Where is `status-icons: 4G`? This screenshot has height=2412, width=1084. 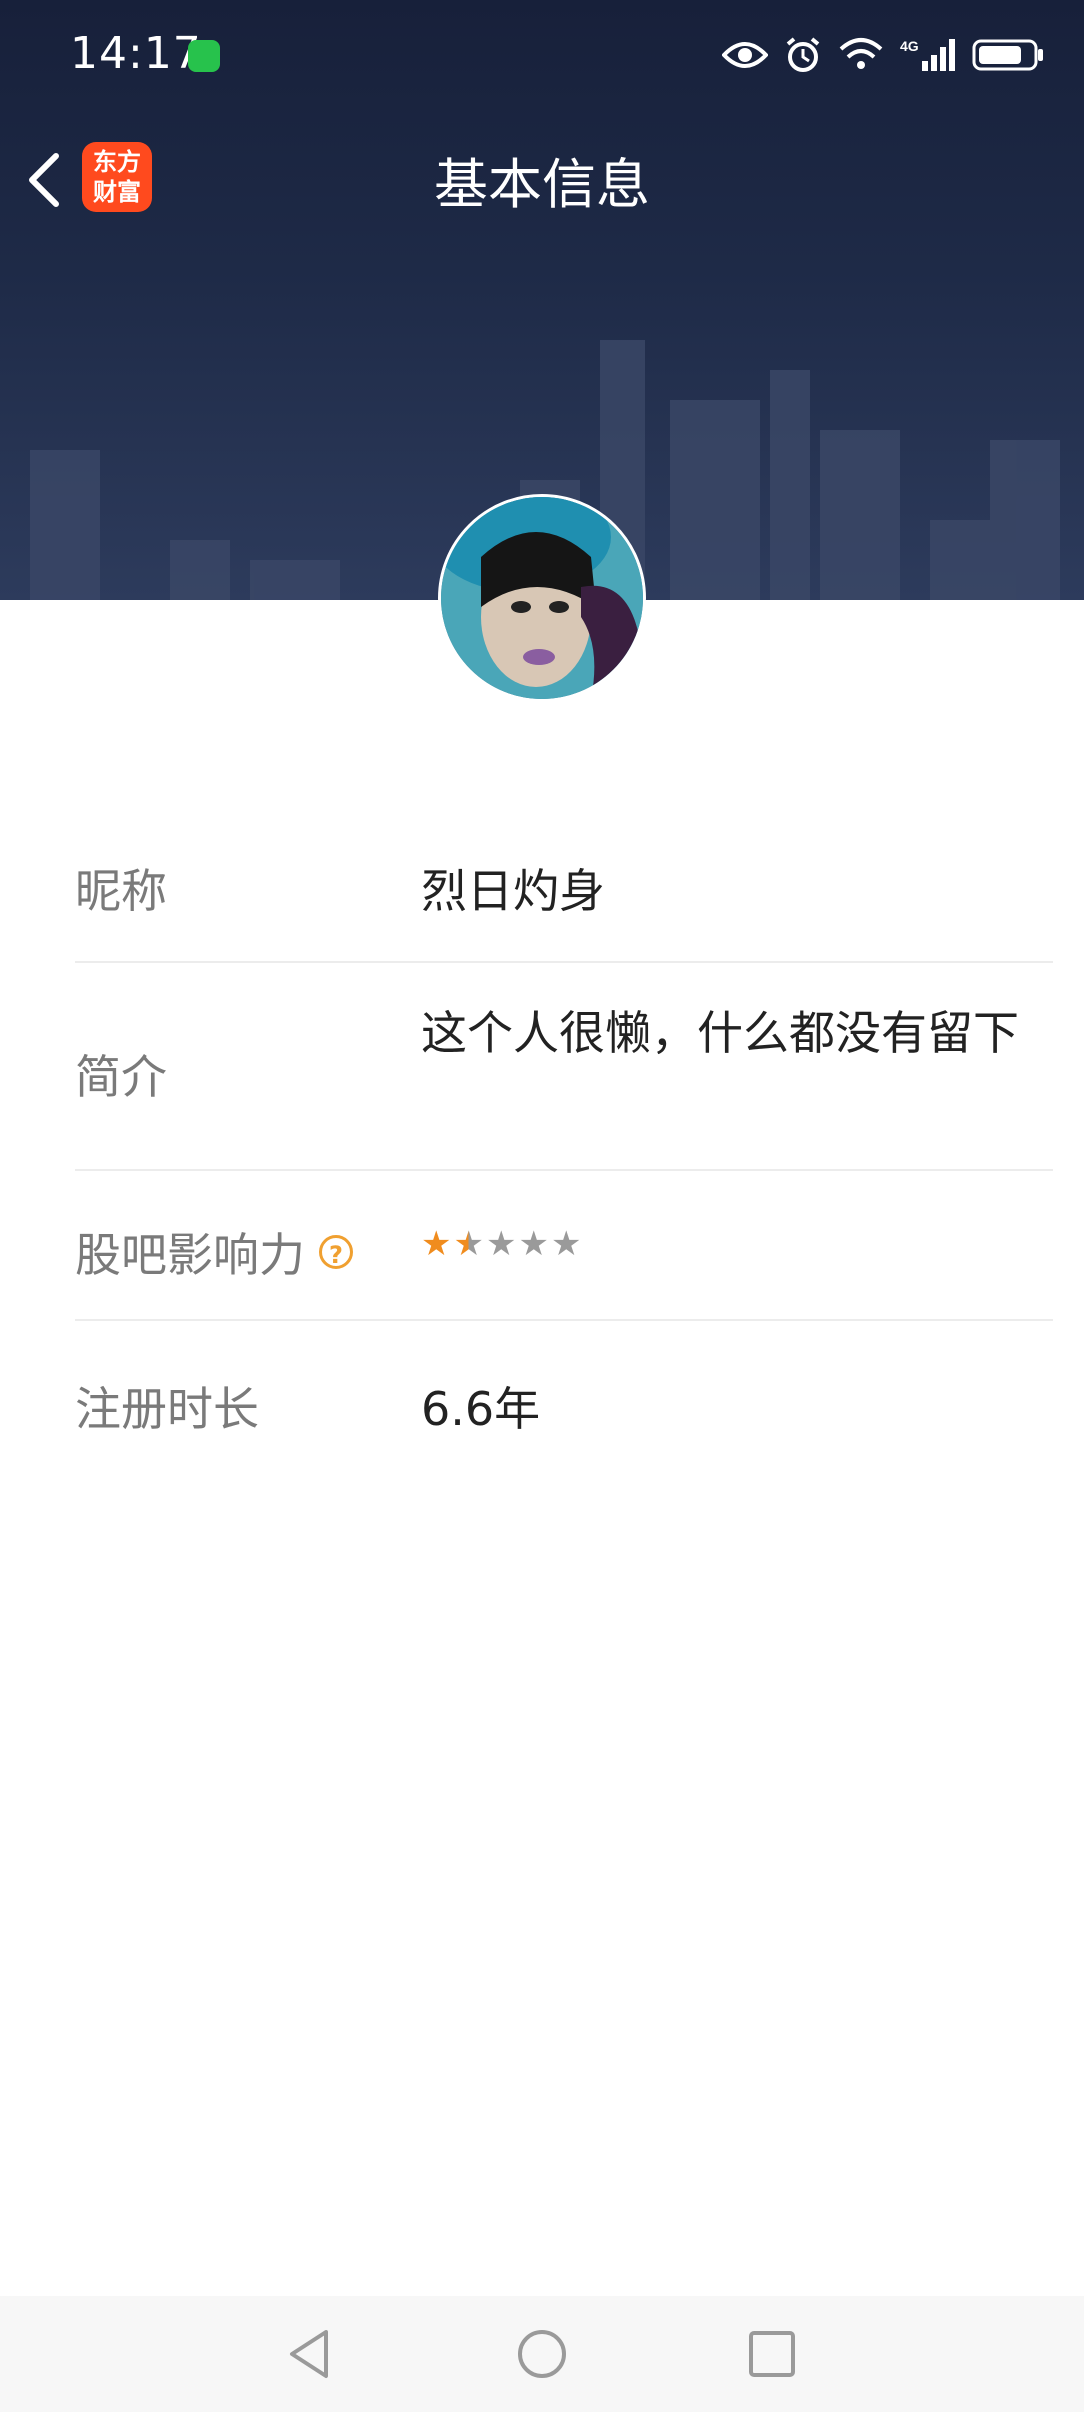 status-icons: 4G is located at coordinates (883, 55).